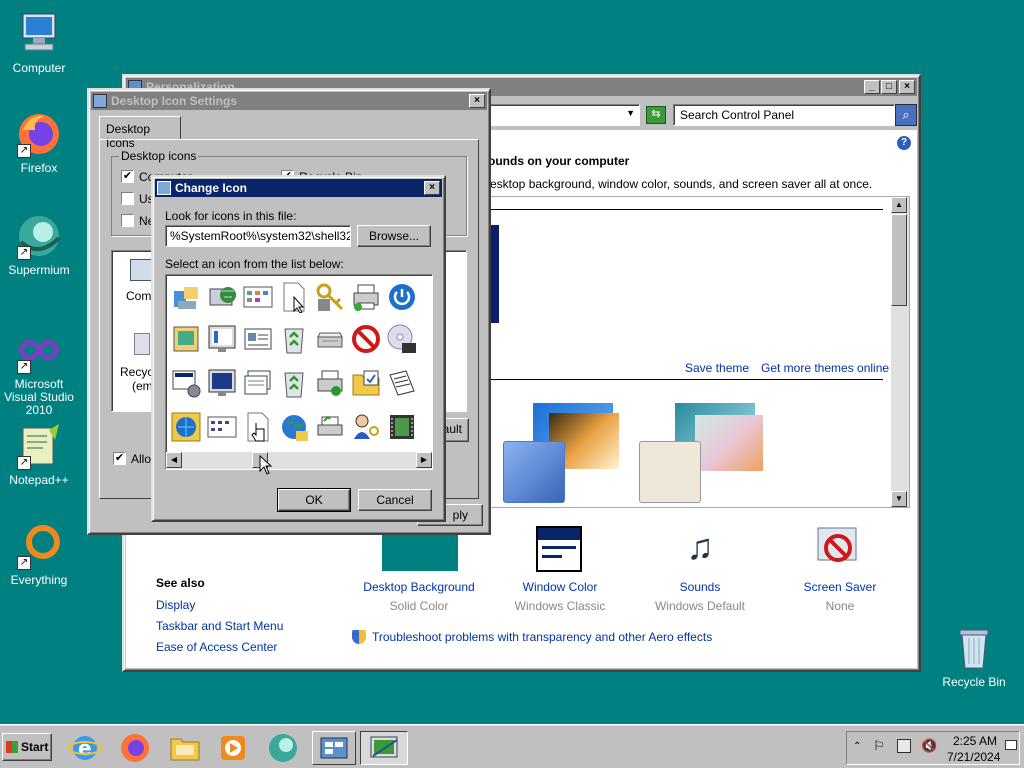  What do you see at coordinates (119, 458) in the screenshot?
I see `allow-themes-checkbox: ✔` at bounding box center [119, 458].